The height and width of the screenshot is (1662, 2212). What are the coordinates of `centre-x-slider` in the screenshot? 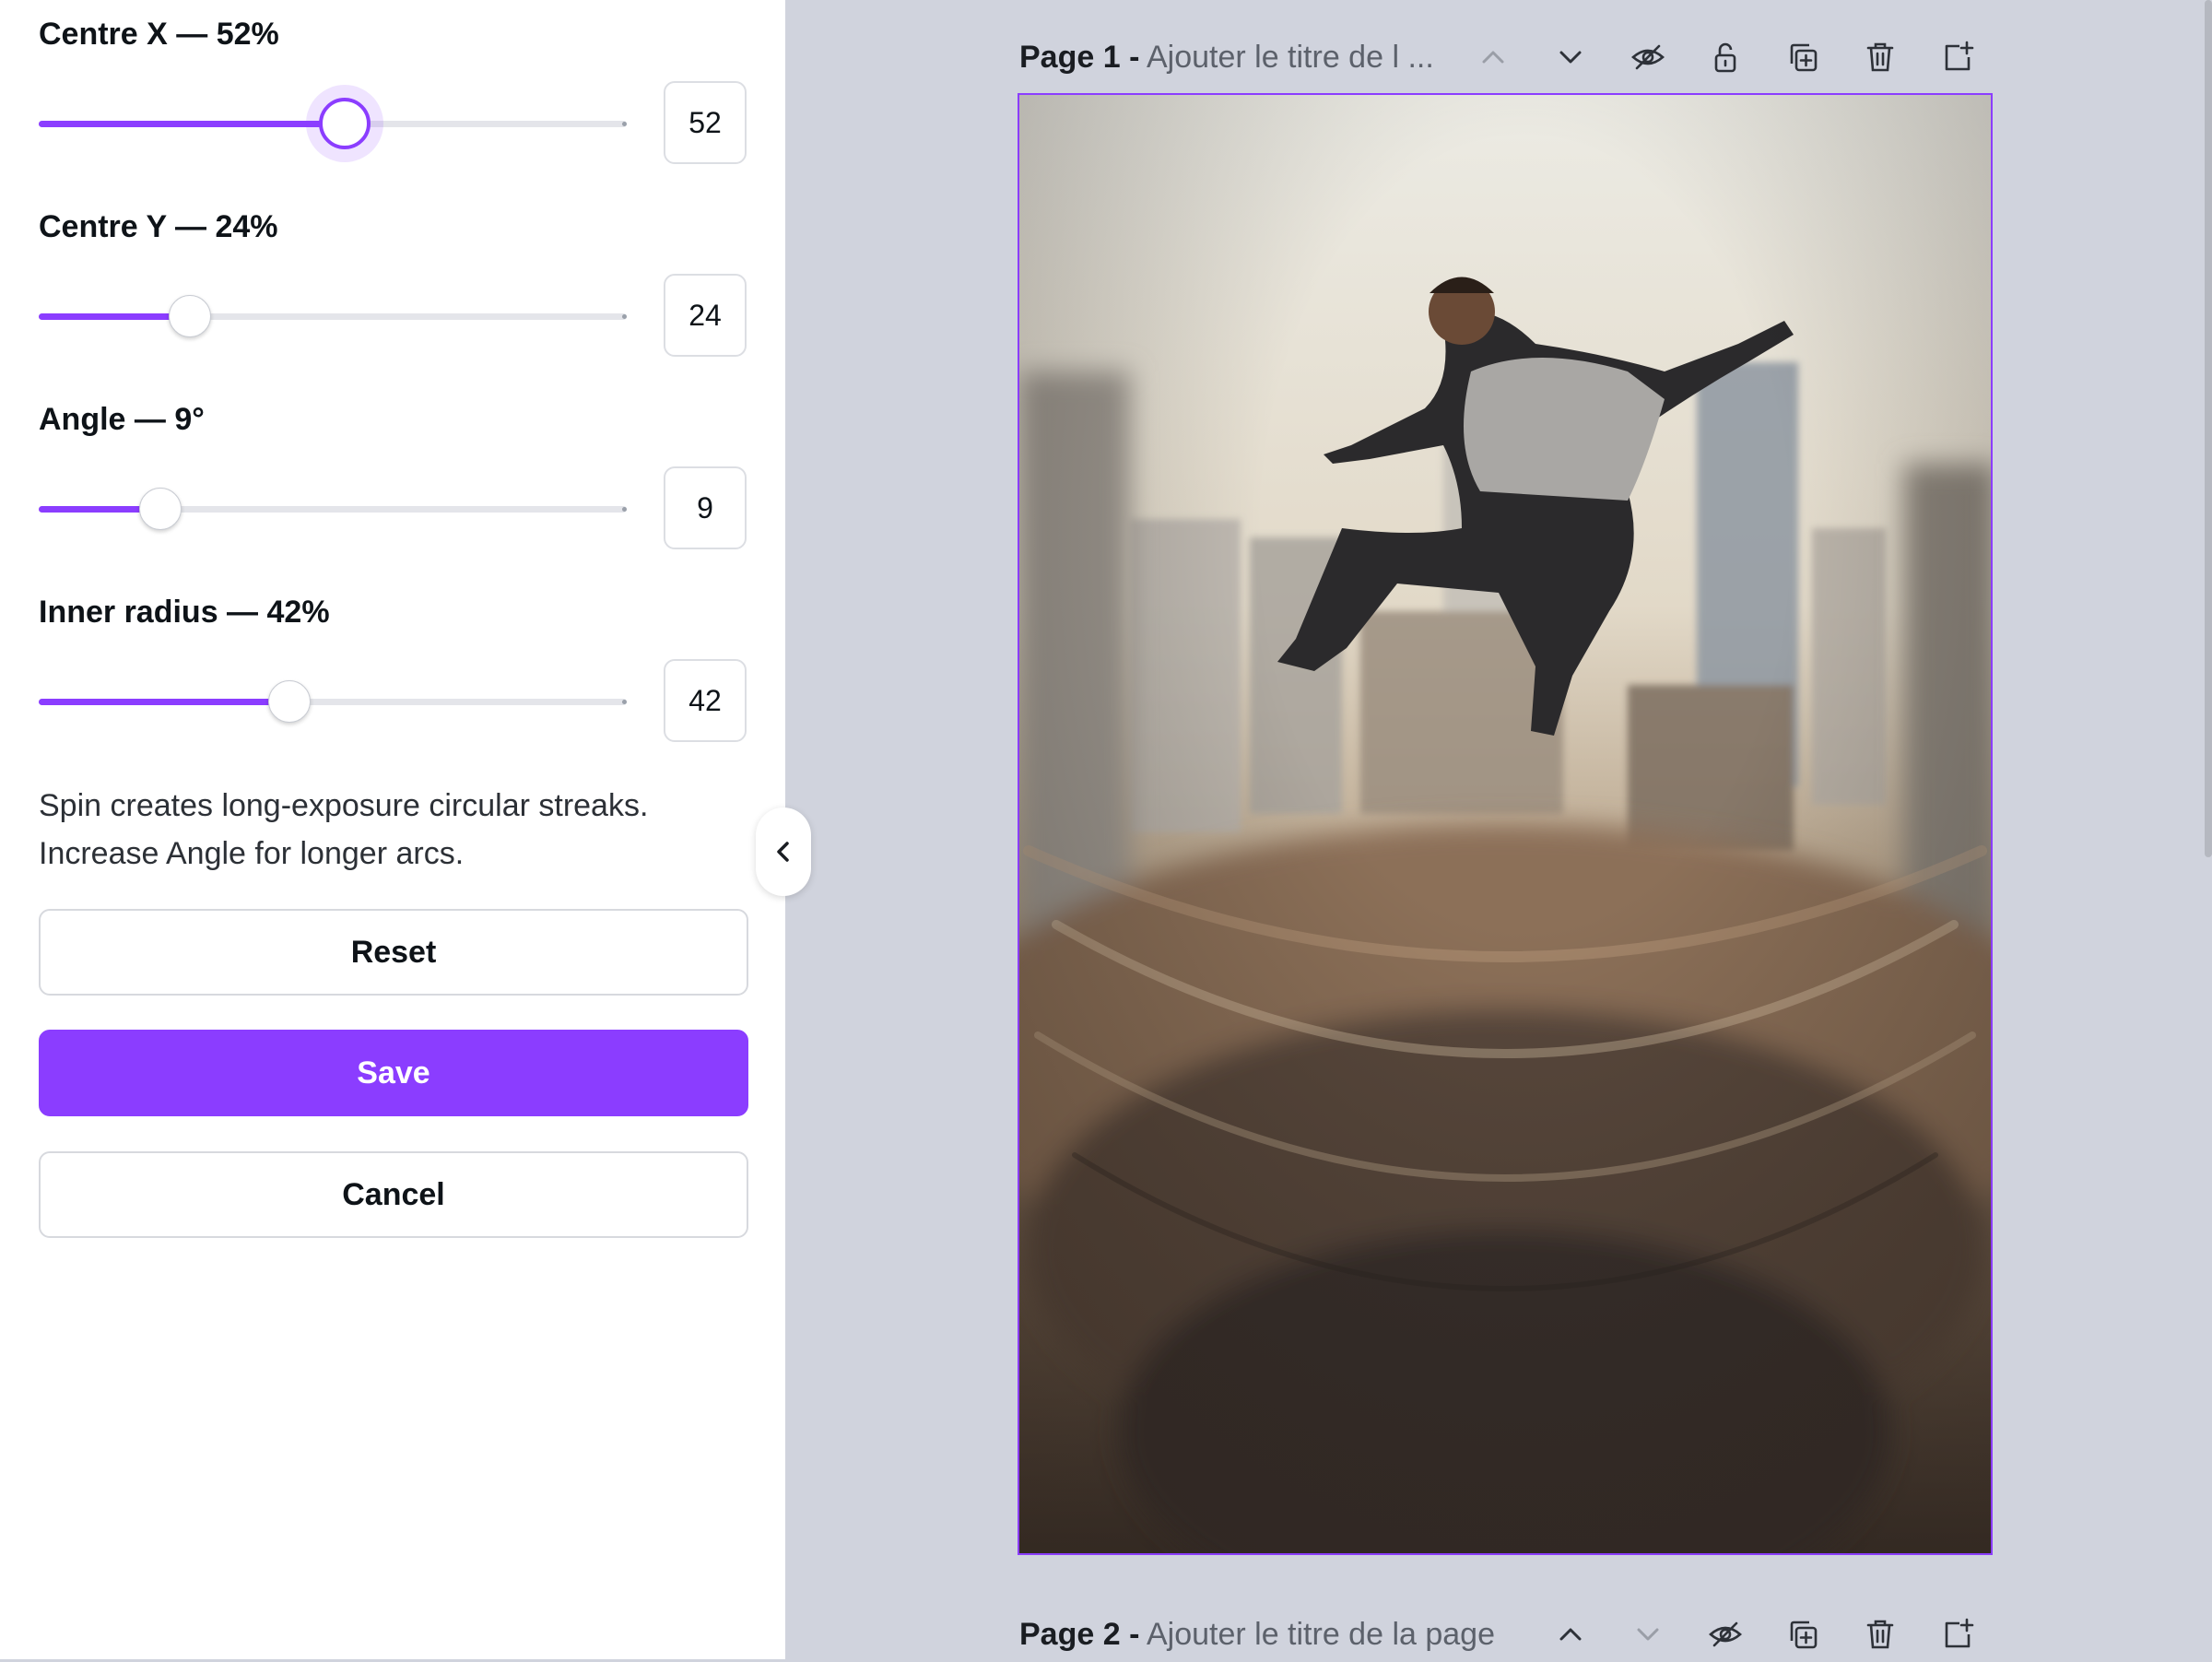 It's located at (333, 124).